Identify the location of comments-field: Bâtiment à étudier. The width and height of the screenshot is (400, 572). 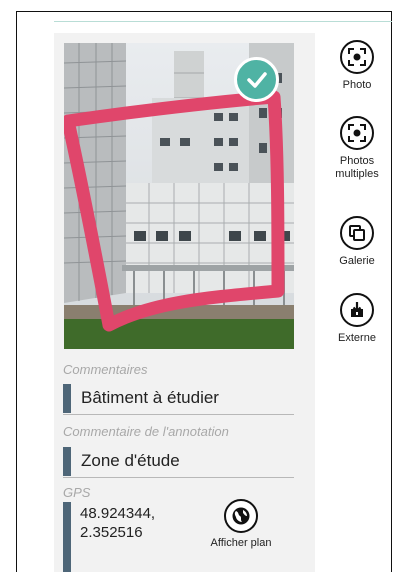
(178, 399).